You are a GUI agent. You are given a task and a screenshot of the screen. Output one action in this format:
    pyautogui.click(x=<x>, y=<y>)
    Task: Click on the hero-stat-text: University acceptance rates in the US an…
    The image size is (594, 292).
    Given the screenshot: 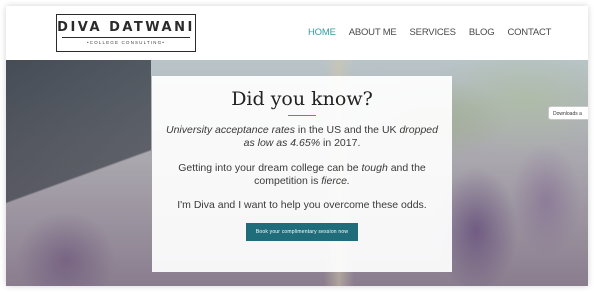 What is the action you would take?
    pyautogui.click(x=302, y=137)
    